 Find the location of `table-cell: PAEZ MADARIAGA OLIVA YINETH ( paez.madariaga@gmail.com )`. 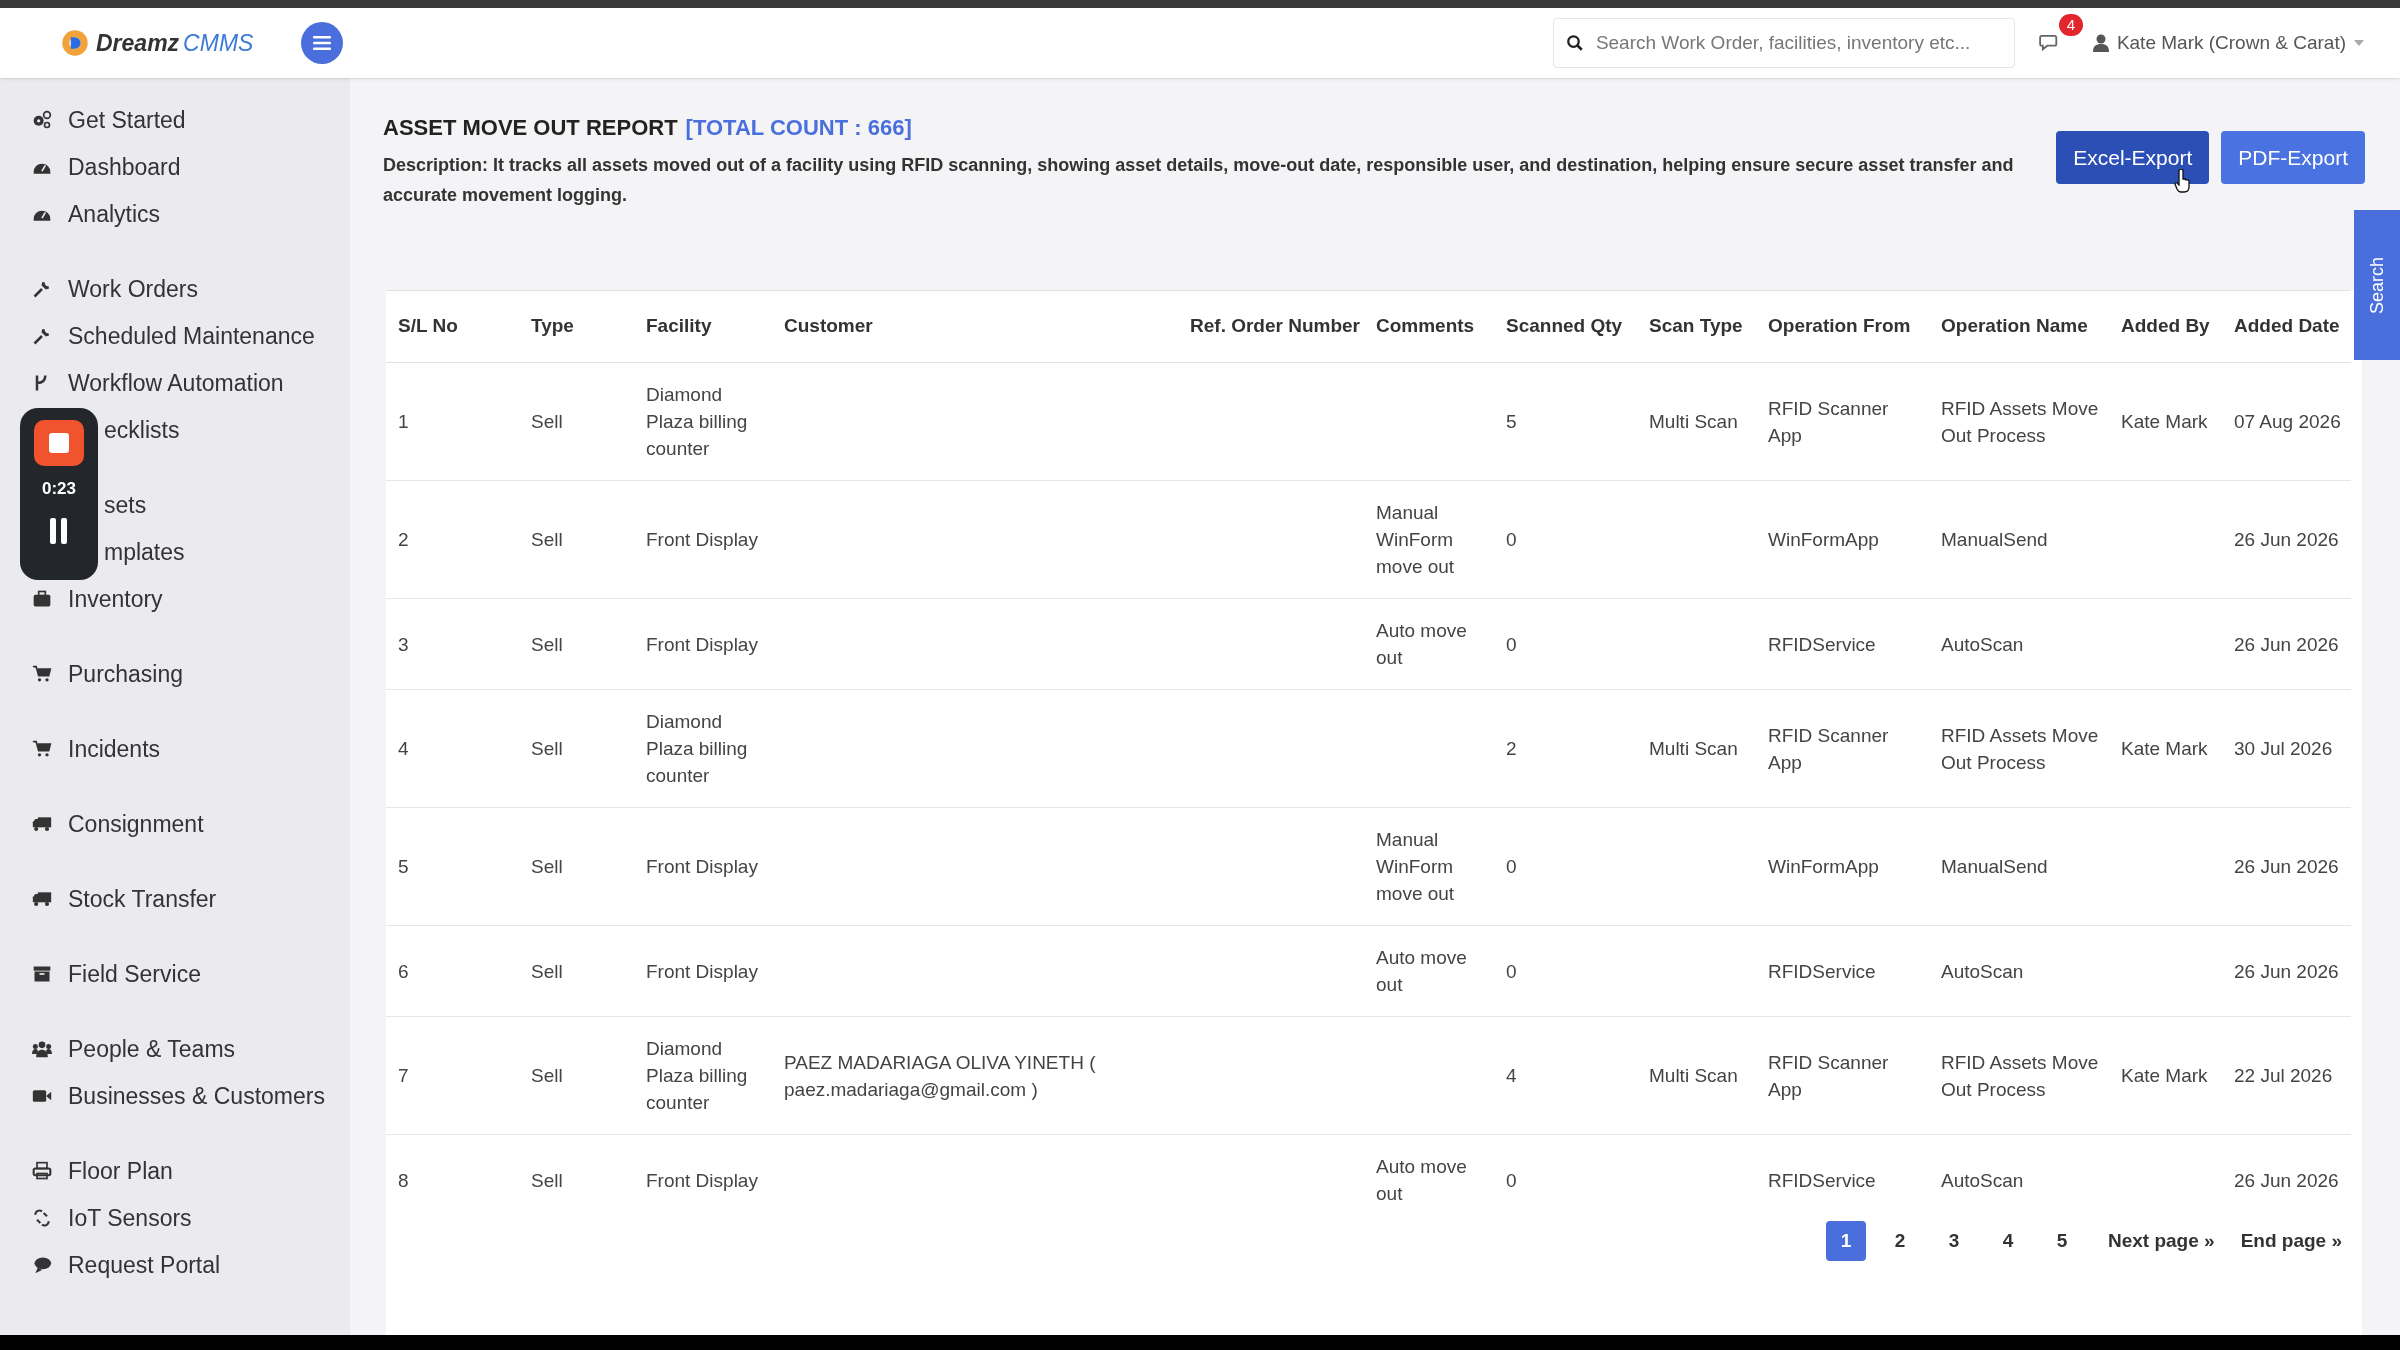

table-cell: PAEZ MADARIAGA OLIVA YINETH ( paez.madariaga@gmail.com ) is located at coordinates (940, 1075).